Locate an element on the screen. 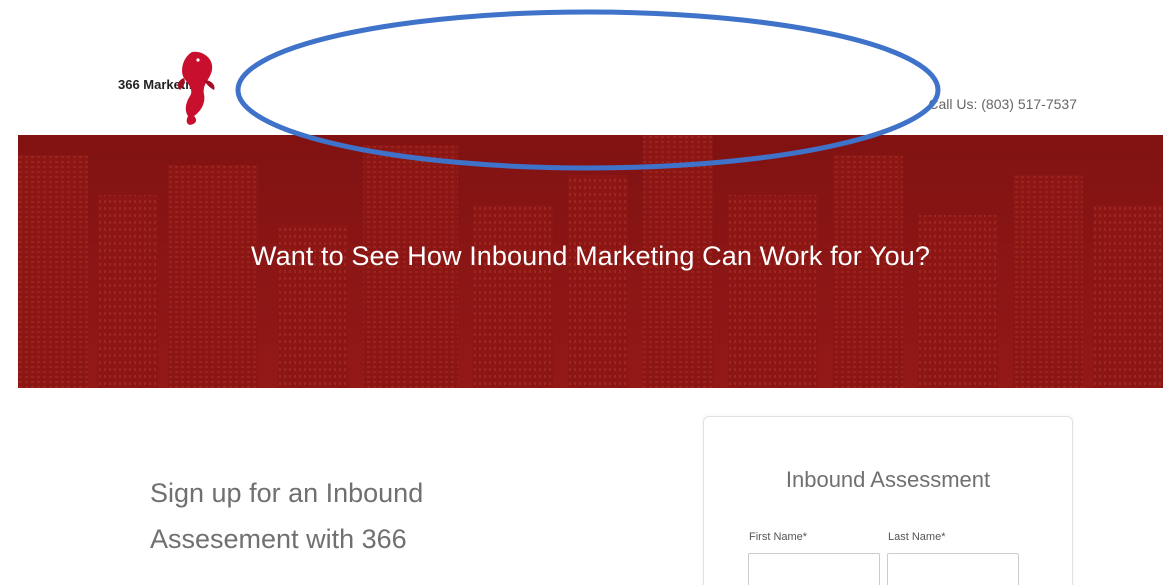  last-name-label: Last Name* is located at coordinates (917, 537).